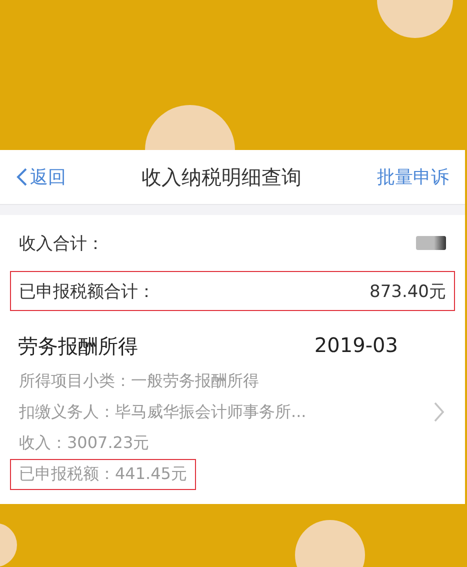  I want to click on detail-text: 所得项目小类：一般劳务报酬所得, so click(139, 381).